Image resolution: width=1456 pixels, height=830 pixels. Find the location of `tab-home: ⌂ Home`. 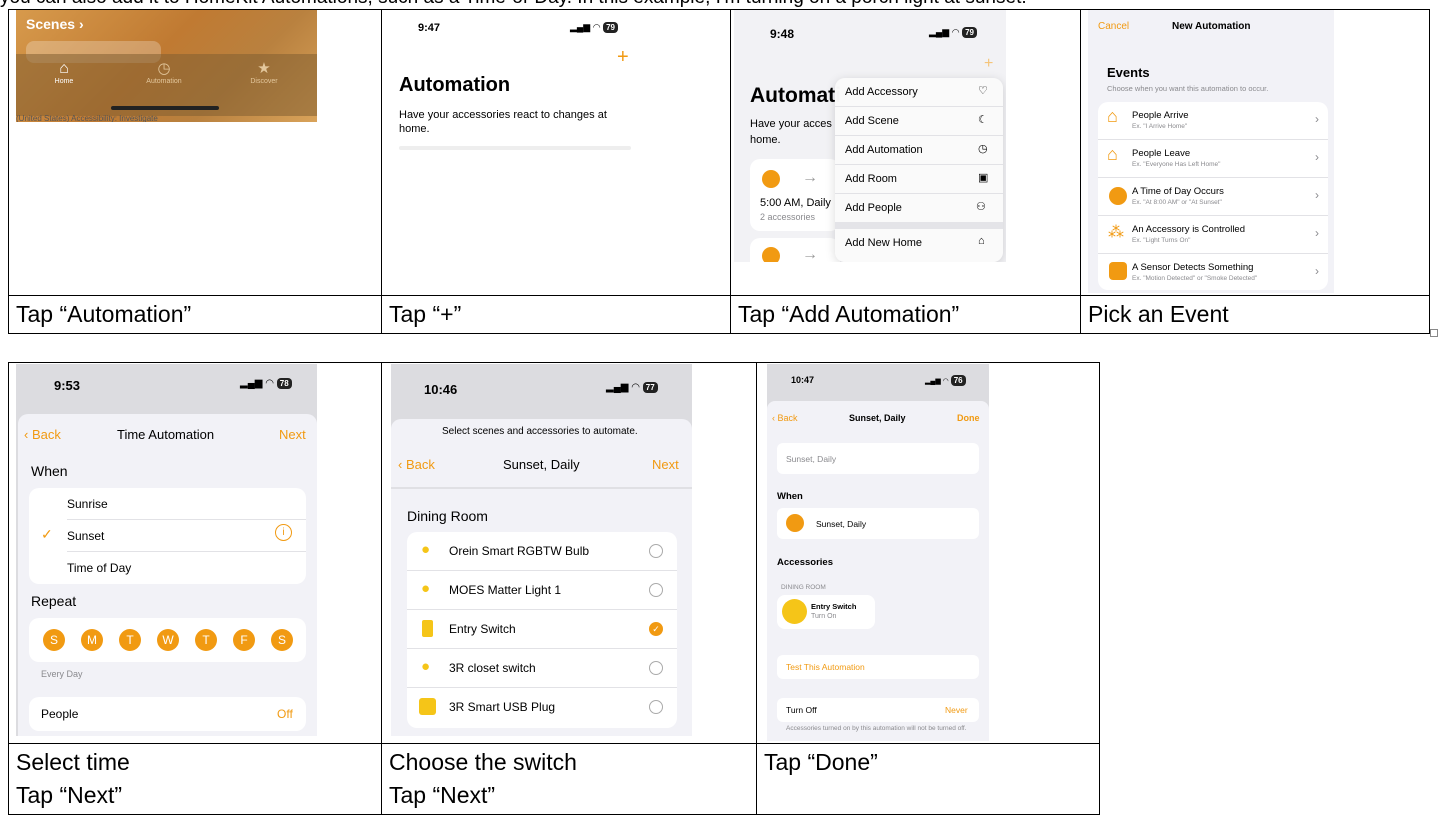

tab-home: ⌂ Home is located at coordinates (64, 72).